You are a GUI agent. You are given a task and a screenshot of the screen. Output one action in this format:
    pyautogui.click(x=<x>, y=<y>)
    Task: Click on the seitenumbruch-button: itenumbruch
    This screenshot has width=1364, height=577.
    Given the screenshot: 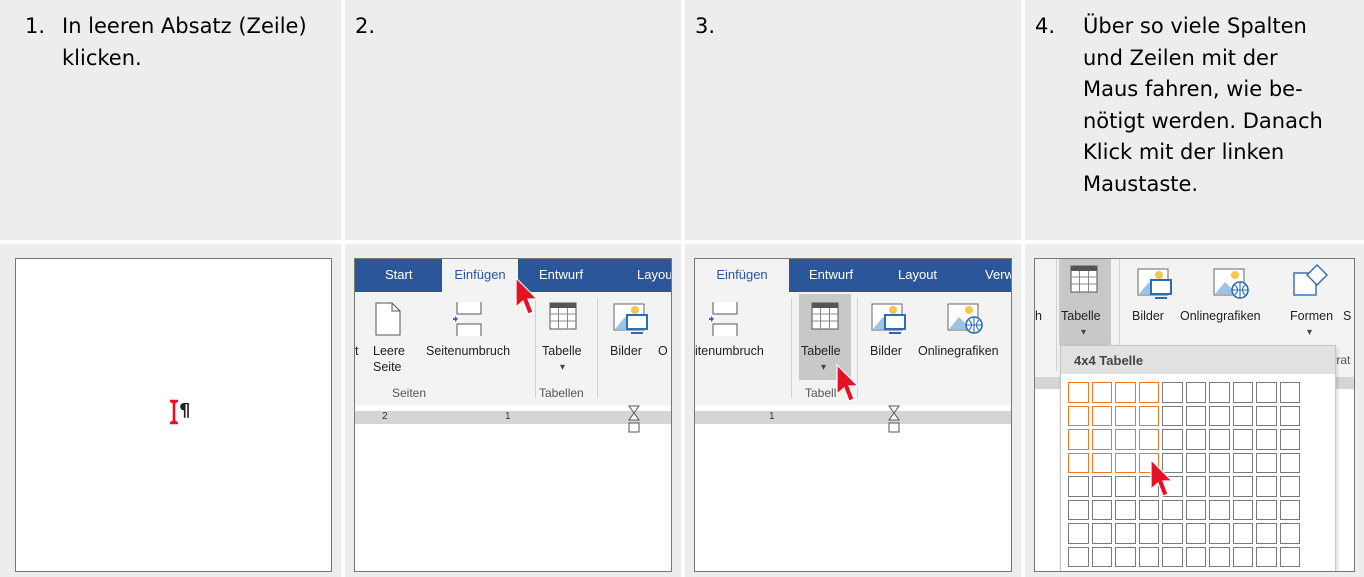 What is the action you would take?
    pyautogui.click(x=729, y=351)
    